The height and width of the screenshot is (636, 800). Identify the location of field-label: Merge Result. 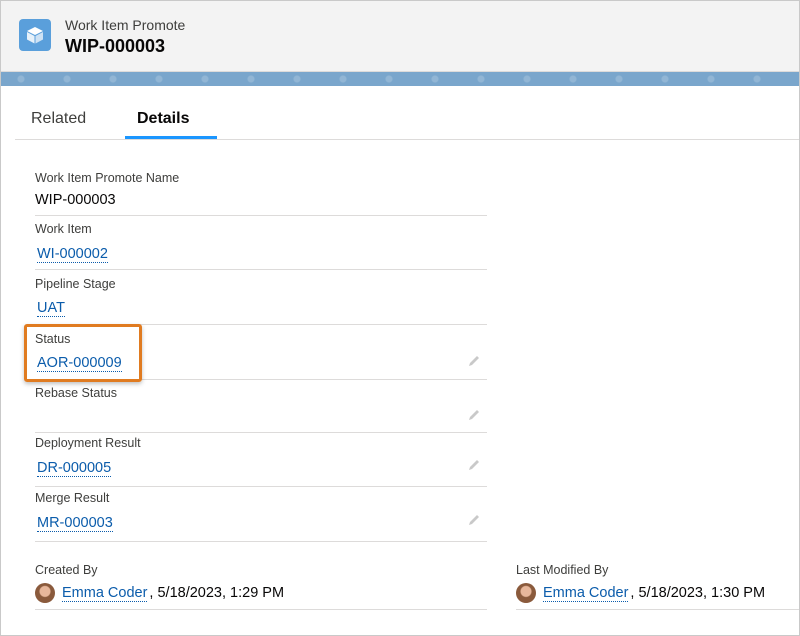
(72, 498).